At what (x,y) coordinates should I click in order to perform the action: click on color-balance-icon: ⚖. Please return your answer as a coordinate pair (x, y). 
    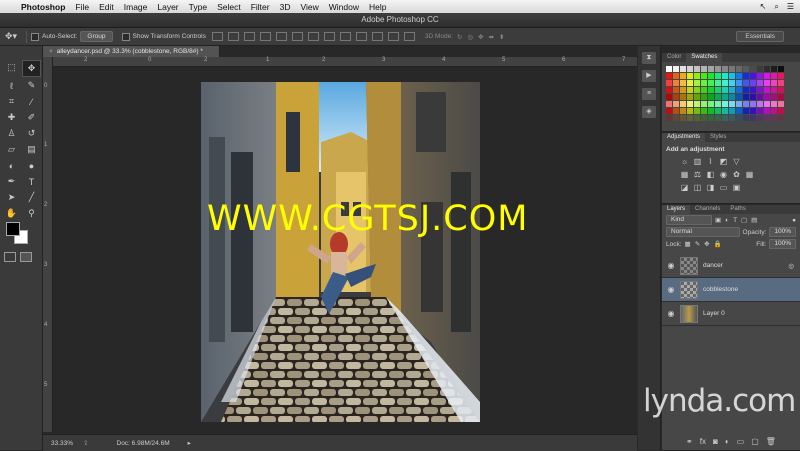
    Looking at the image, I should click on (697, 174).